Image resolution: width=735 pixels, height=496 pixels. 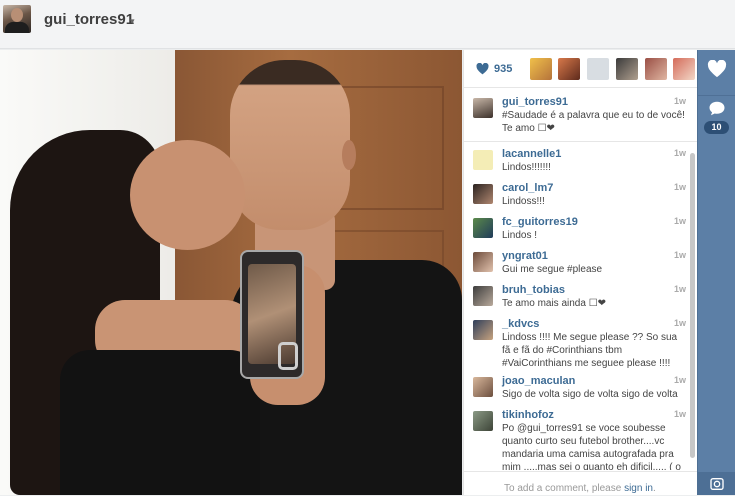 I want to click on comment-username: yngrat01, so click(x=525, y=256).